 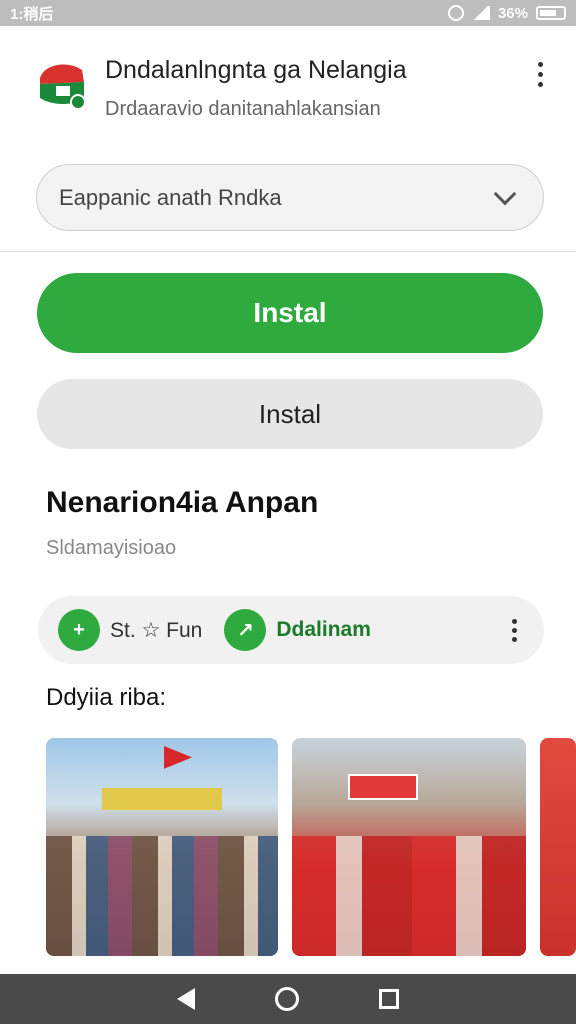 I want to click on home-icon, so click(x=287, y=999).